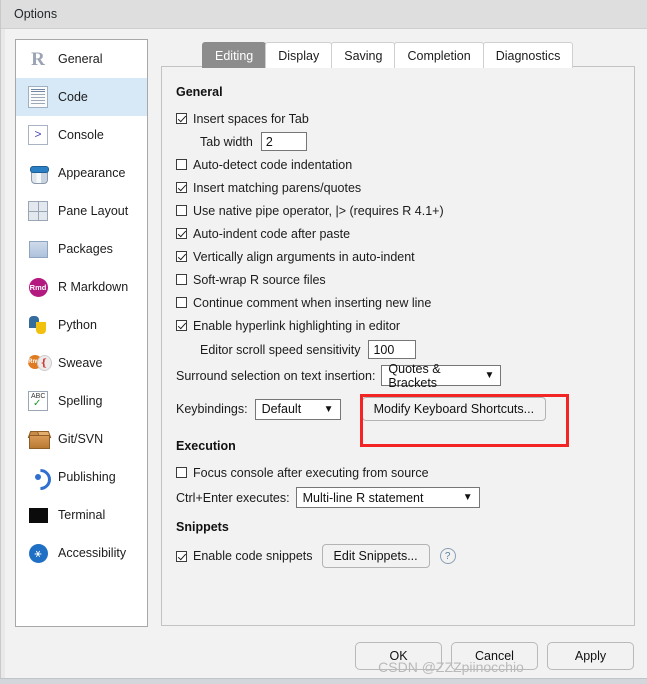 Image resolution: width=647 pixels, height=684 pixels. Describe the element at coordinates (398, 141) in the screenshot. I see `tab-width-row: Tab width 2` at that location.